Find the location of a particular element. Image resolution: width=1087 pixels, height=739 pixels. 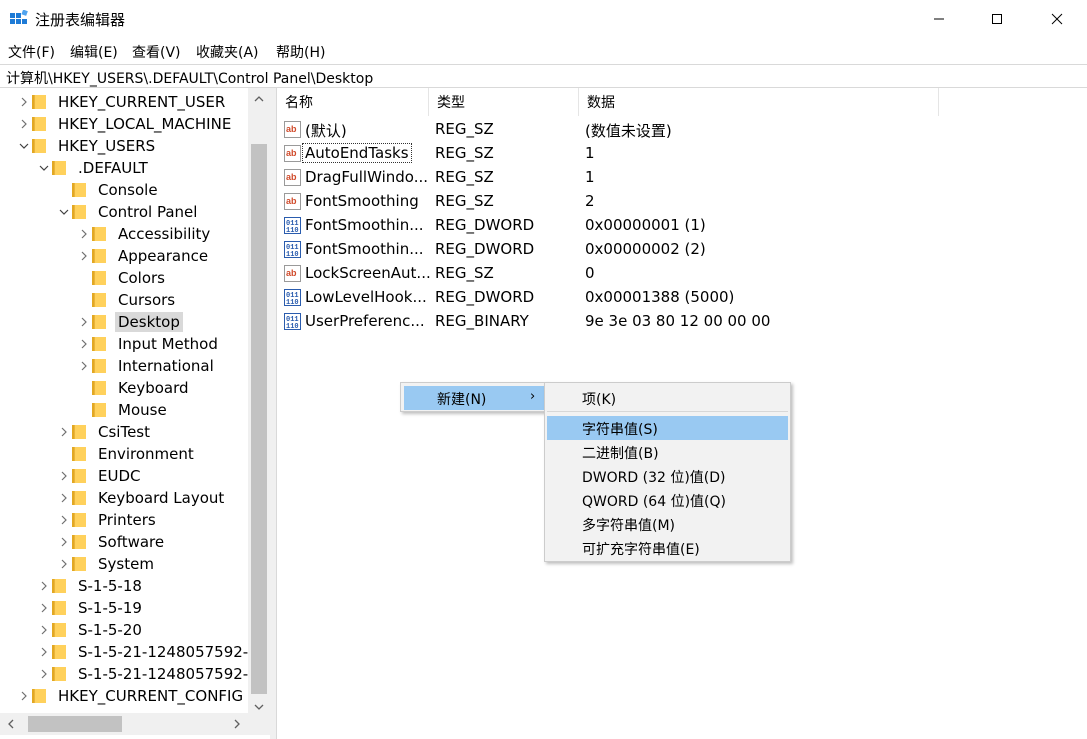

tree-node: CsiTest is located at coordinates (104, 432).